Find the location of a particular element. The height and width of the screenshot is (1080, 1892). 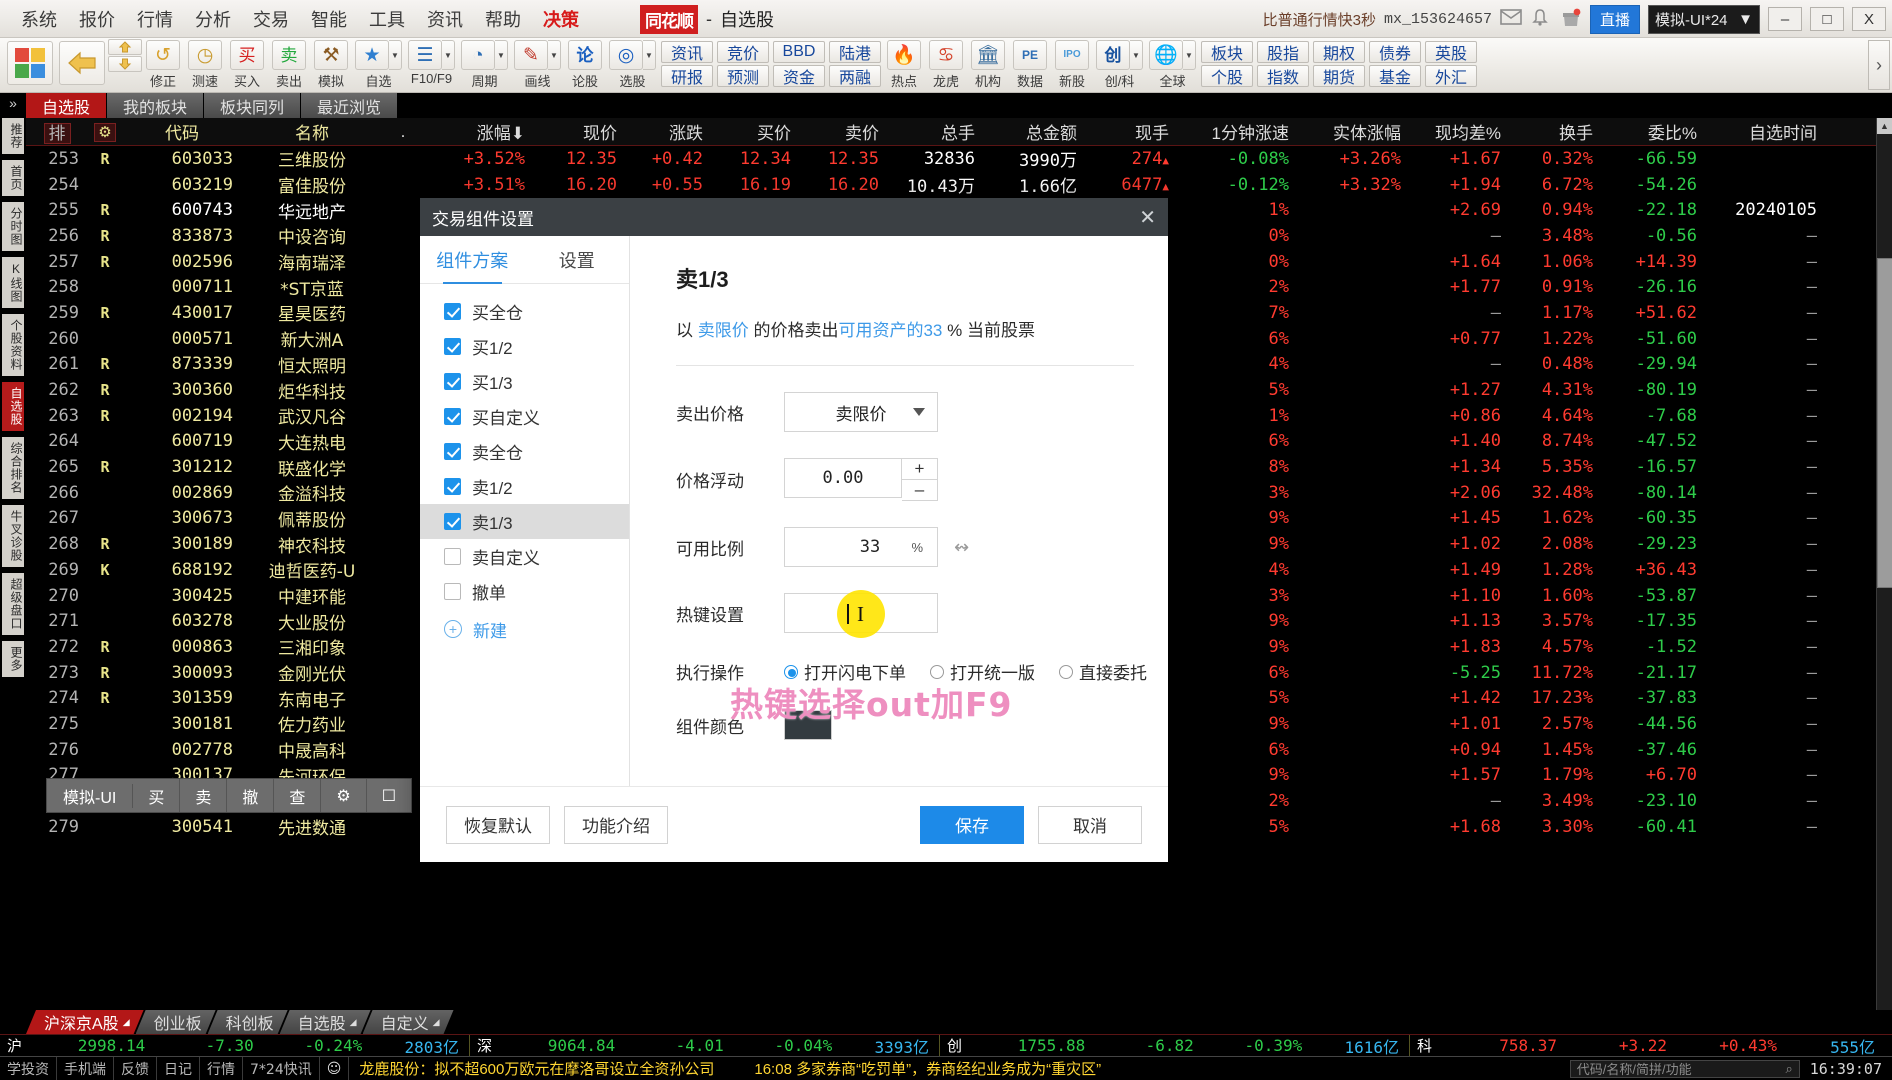

scheme-list-item: 卖自定义 is located at coordinates (524, 556).